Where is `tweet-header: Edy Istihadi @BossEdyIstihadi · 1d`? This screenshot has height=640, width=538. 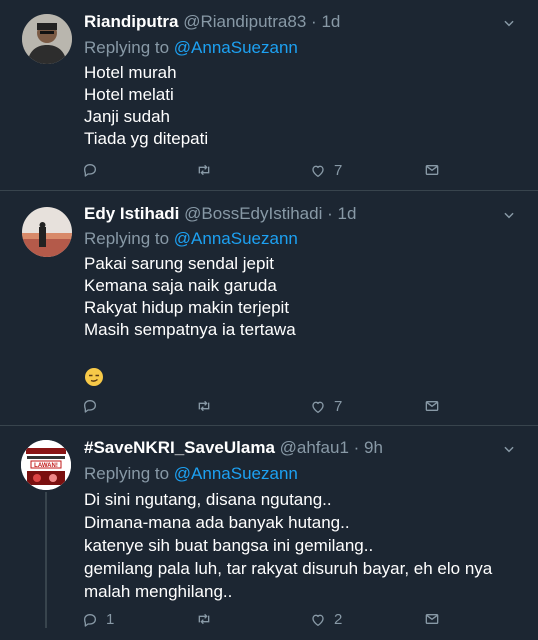 tweet-header: Edy Istihadi @BossEdyIstihadi · 1d is located at coordinates (220, 214).